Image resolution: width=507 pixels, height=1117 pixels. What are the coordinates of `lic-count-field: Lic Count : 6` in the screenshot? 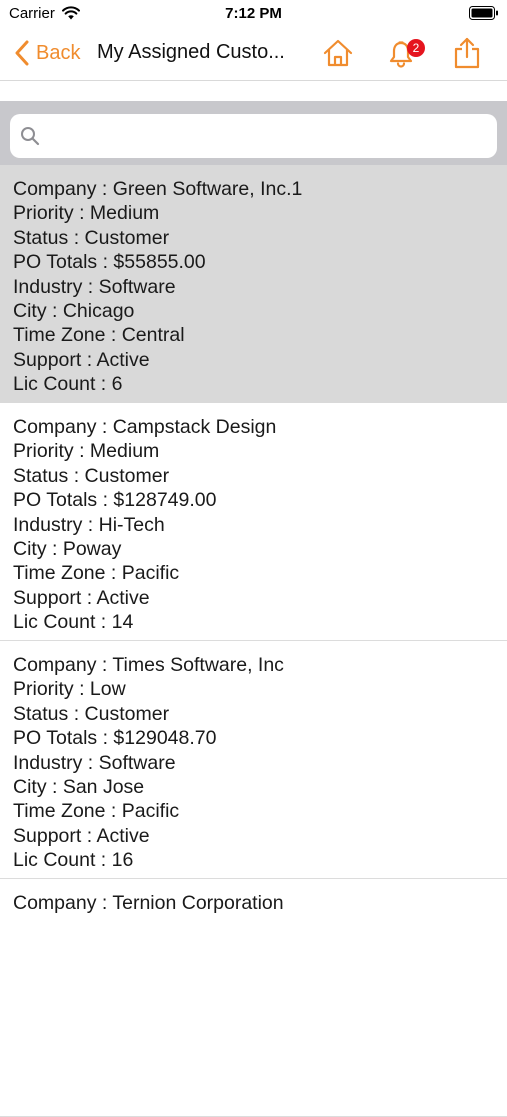 It's located at (68, 384).